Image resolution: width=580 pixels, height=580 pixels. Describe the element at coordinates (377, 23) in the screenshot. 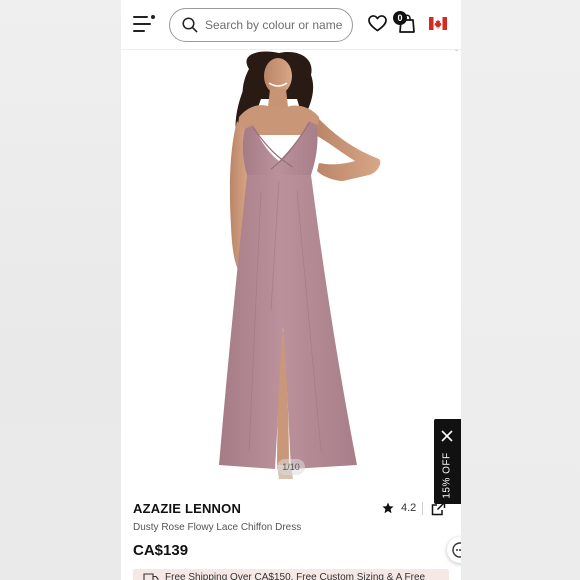

I see `heart-icon` at that location.